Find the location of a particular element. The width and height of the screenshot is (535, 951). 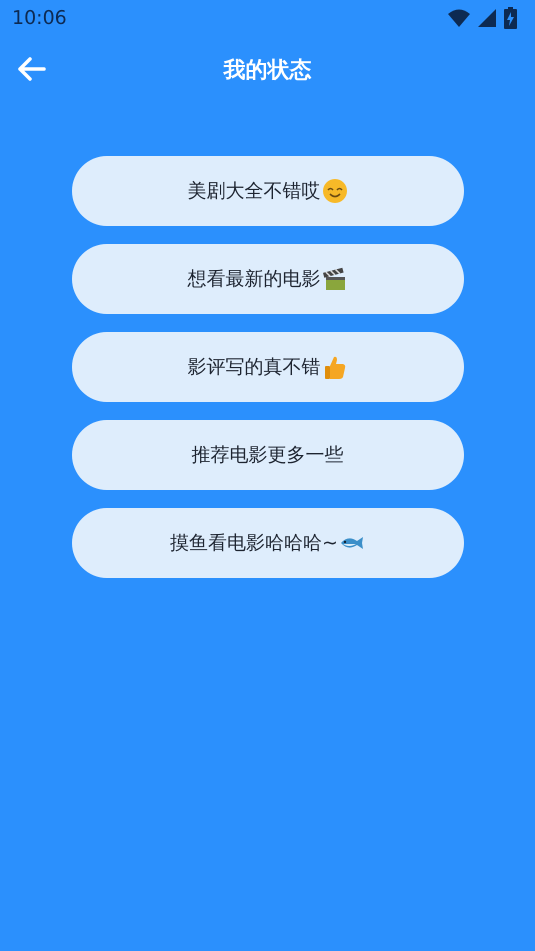

clapper-icon is located at coordinates (335, 279).